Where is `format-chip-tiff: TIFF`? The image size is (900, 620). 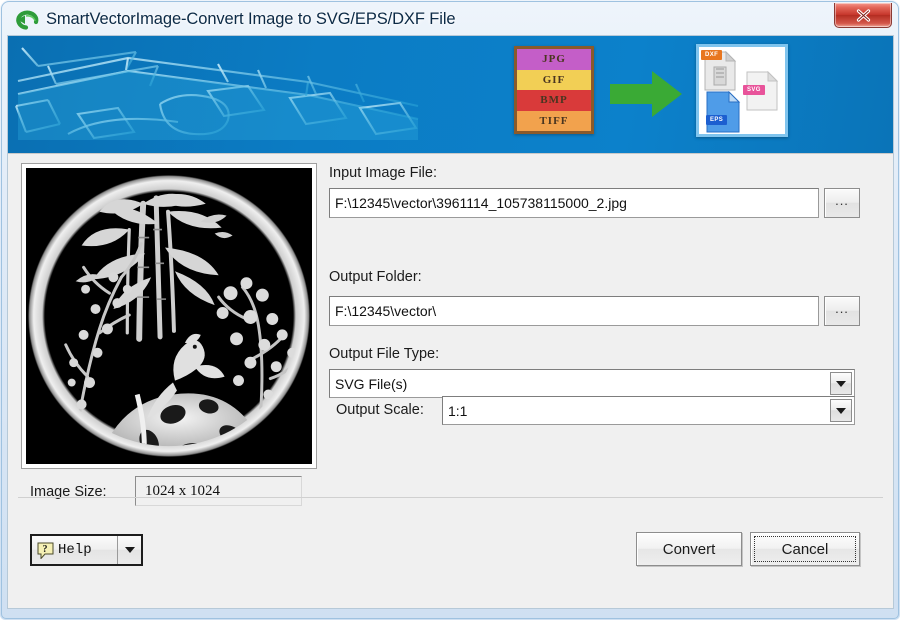 format-chip-tiff: TIFF is located at coordinates (554, 120).